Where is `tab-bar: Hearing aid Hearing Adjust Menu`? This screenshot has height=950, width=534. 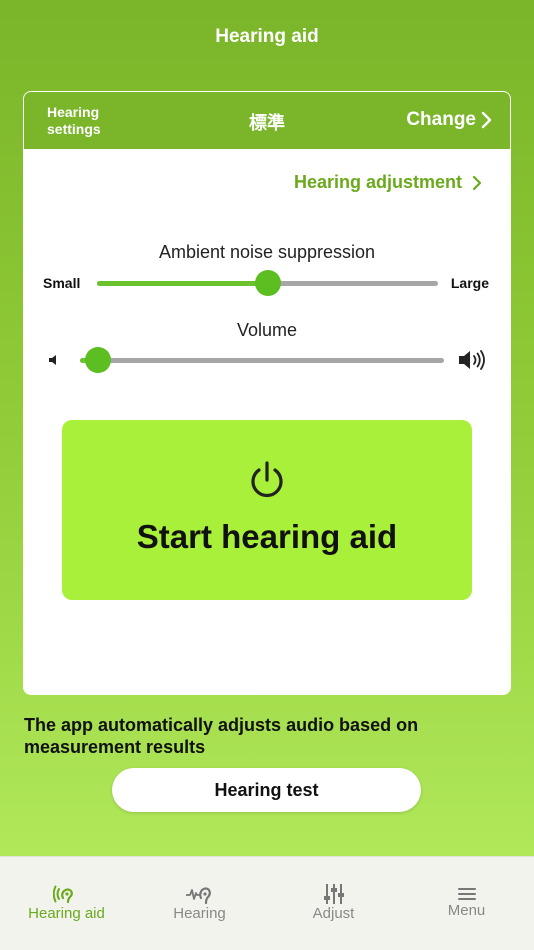 tab-bar: Hearing aid Hearing Adjust Menu is located at coordinates (267, 903).